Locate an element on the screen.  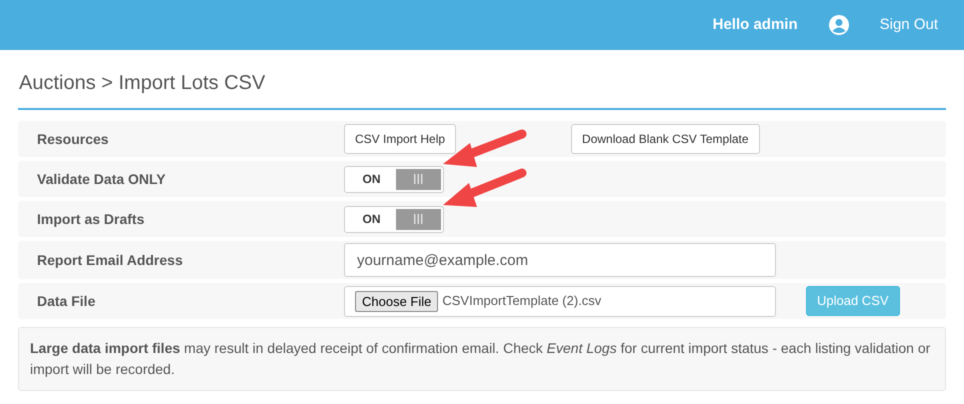
field-label: Report Email Address is located at coordinates (110, 260).